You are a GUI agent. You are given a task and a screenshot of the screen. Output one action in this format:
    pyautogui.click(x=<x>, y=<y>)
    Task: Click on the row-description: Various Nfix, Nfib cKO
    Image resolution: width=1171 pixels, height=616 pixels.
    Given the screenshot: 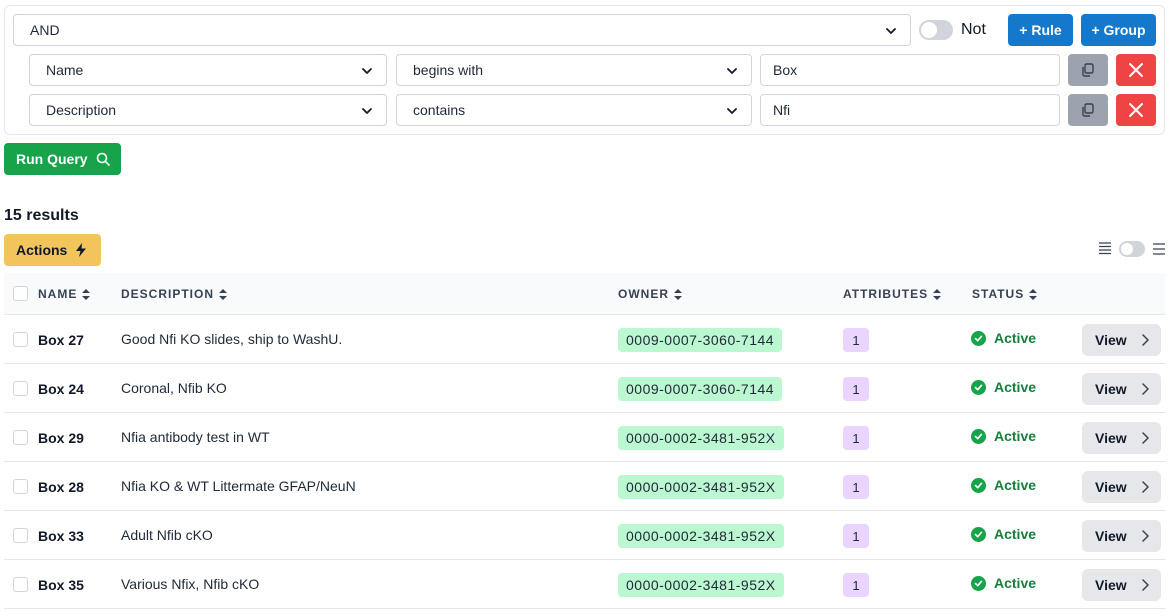 What is the action you would take?
    pyautogui.click(x=190, y=584)
    